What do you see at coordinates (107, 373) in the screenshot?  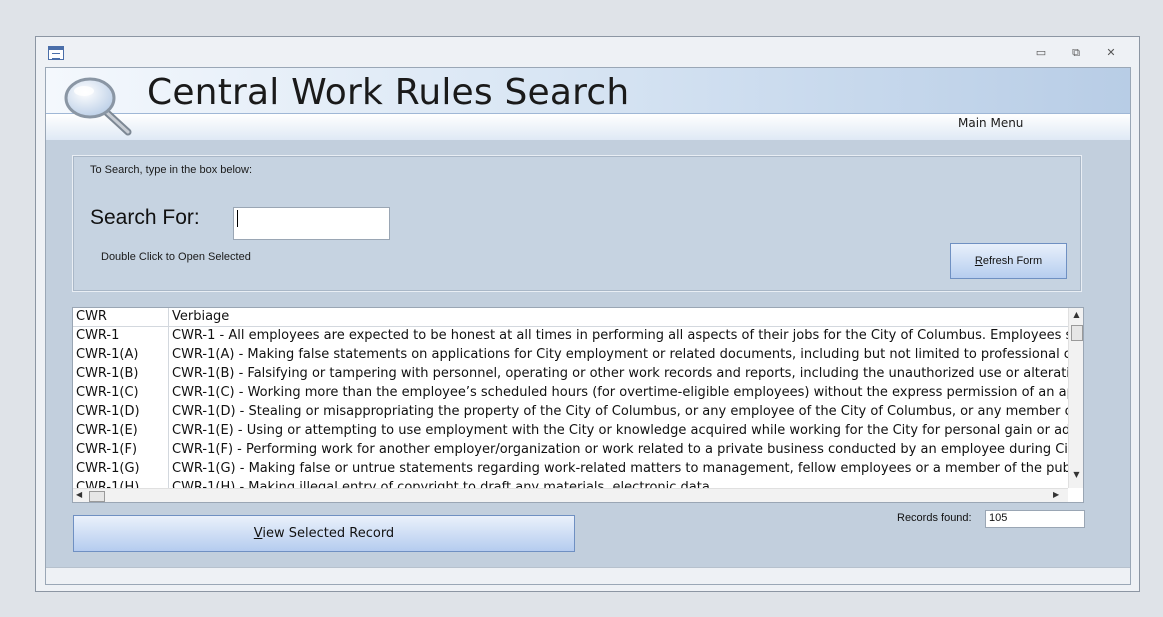 I see `row-cwr: CWR-1(B)` at bounding box center [107, 373].